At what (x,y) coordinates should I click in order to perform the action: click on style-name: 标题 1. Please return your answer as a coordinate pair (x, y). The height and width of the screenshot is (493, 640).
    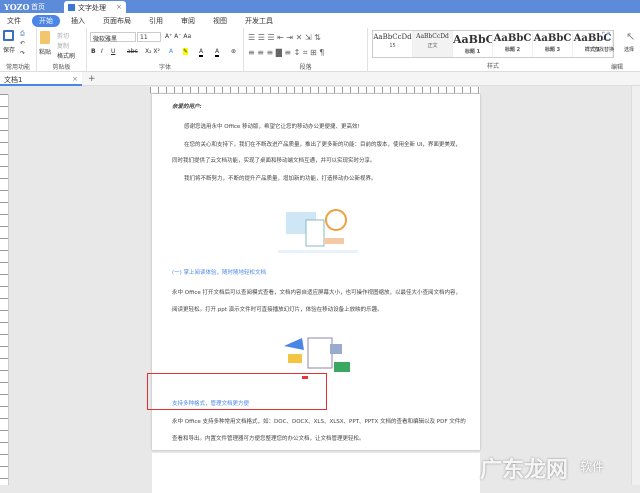
    Looking at the image, I should click on (472, 52).